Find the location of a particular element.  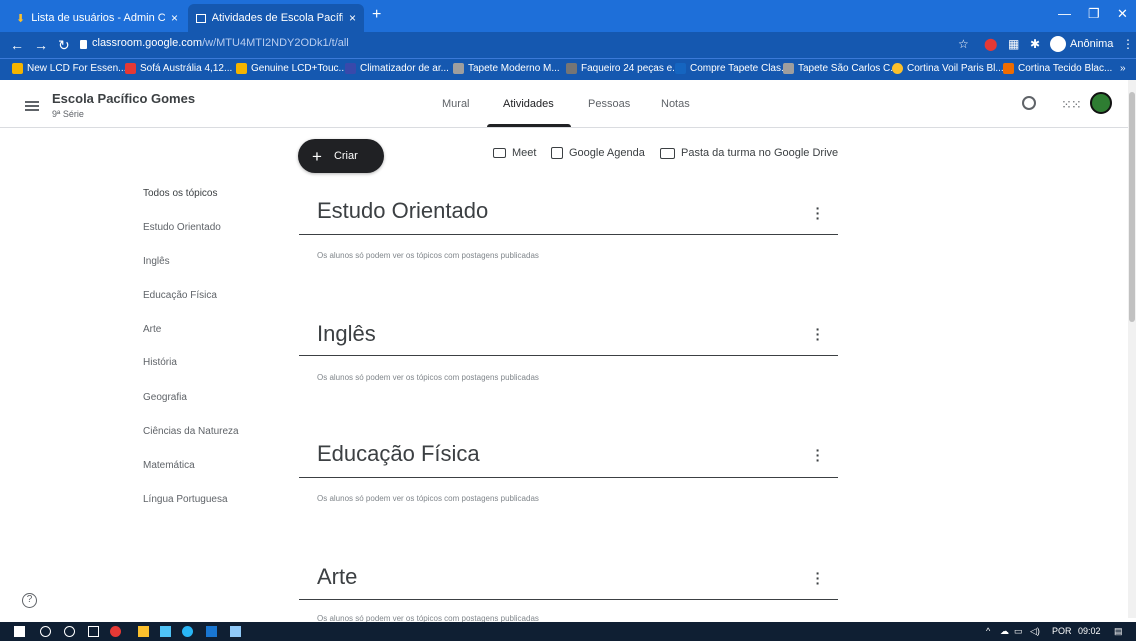

topic-title: Educação Física is located at coordinates (398, 453).